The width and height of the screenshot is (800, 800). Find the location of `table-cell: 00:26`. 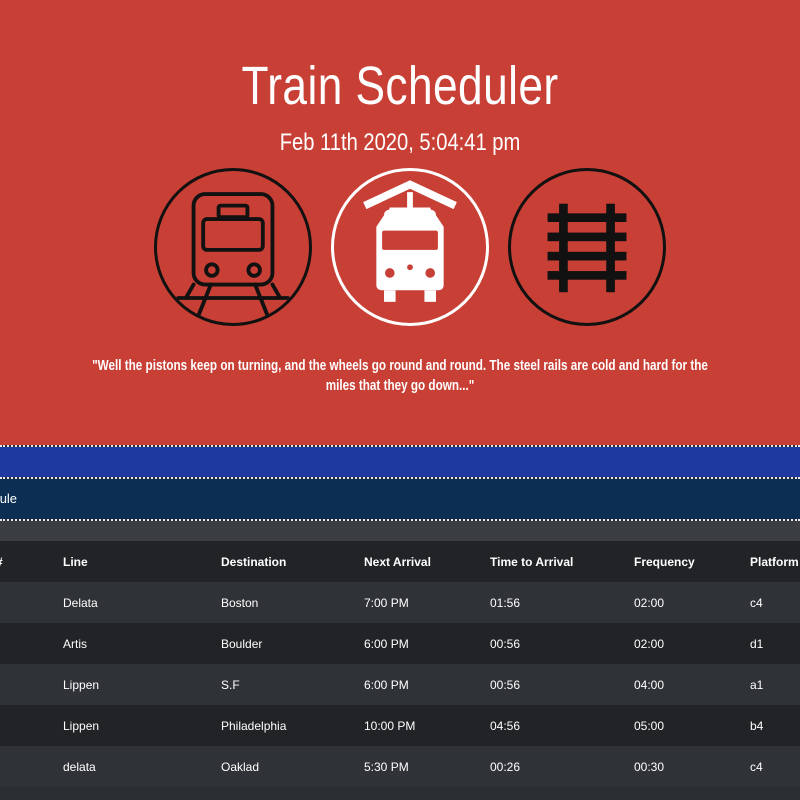

table-cell: 00:26 is located at coordinates (505, 767).